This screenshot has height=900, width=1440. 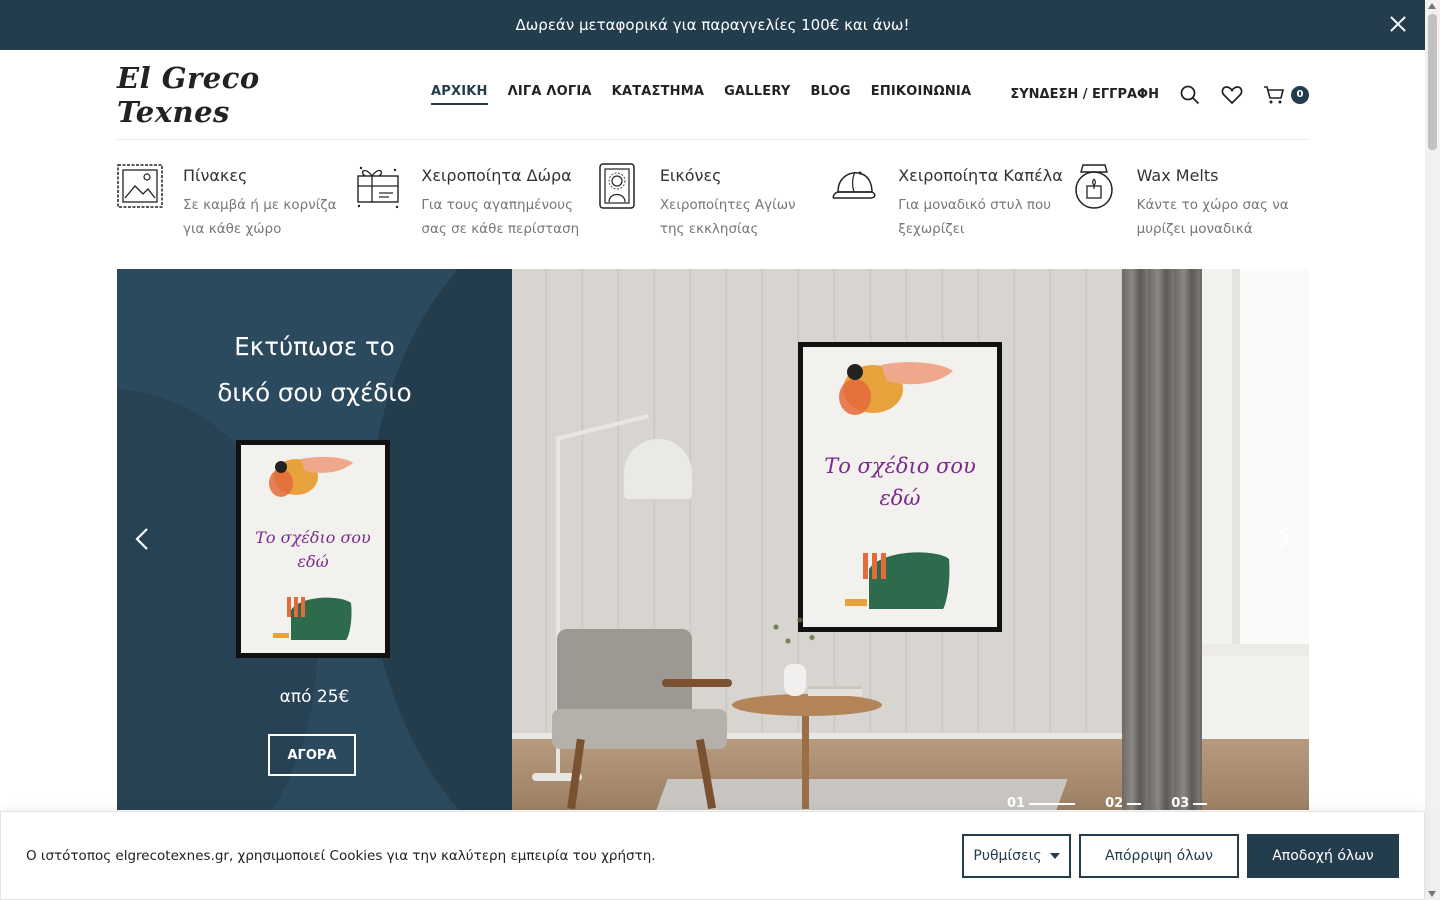 I want to click on header-actions: ΣΥΝΔΕΣΗ / ΕΓΓΡΑΦΗ 0, so click(x=1159, y=95).